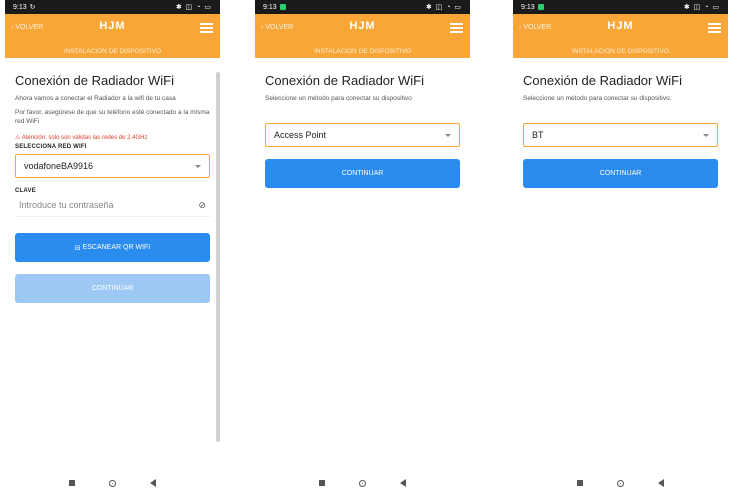  I want to click on connection-method-select: Access Point, so click(362, 135).